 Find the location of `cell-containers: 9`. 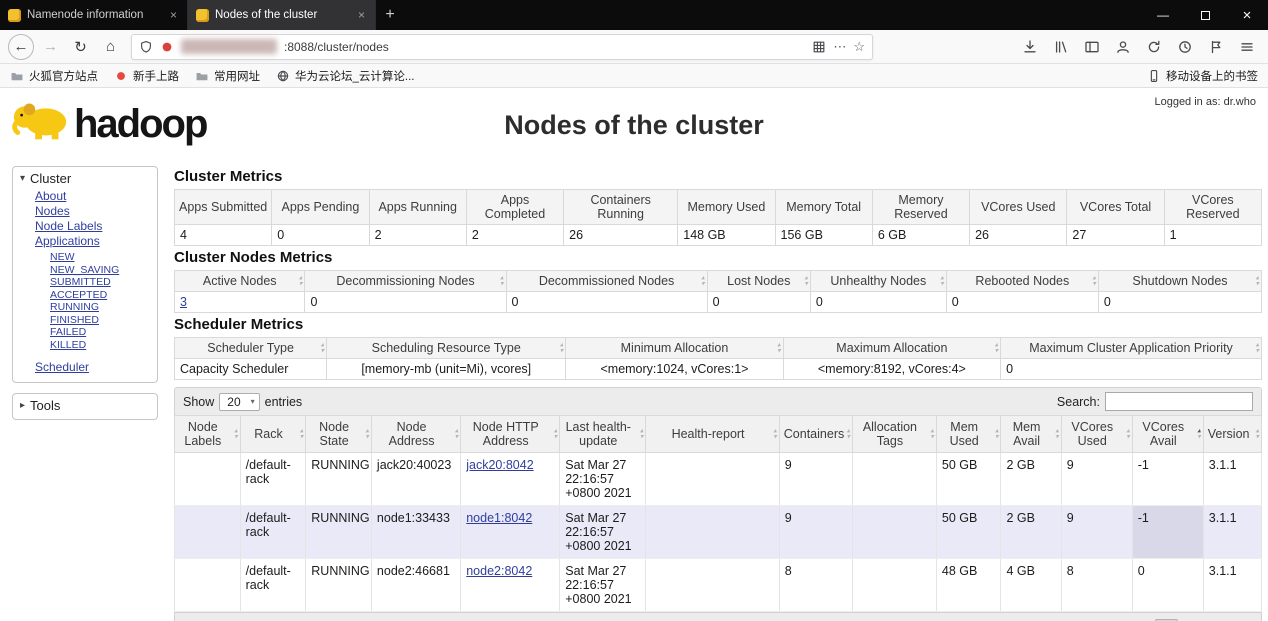

cell-containers: 9 is located at coordinates (815, 532).